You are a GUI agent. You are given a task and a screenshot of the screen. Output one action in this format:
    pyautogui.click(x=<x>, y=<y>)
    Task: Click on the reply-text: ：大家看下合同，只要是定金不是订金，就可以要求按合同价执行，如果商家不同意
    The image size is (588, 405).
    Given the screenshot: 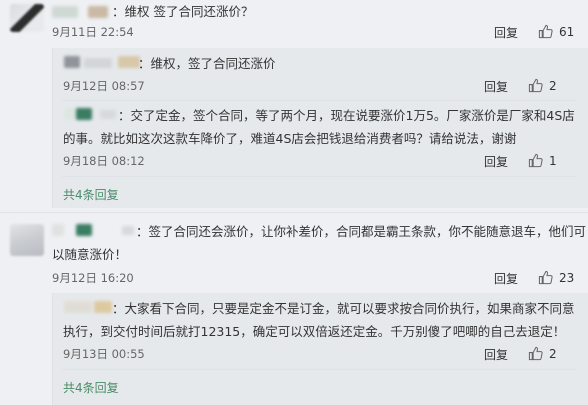 What is the action you would take?
    pyautogui.click(x=343, y=308)
    